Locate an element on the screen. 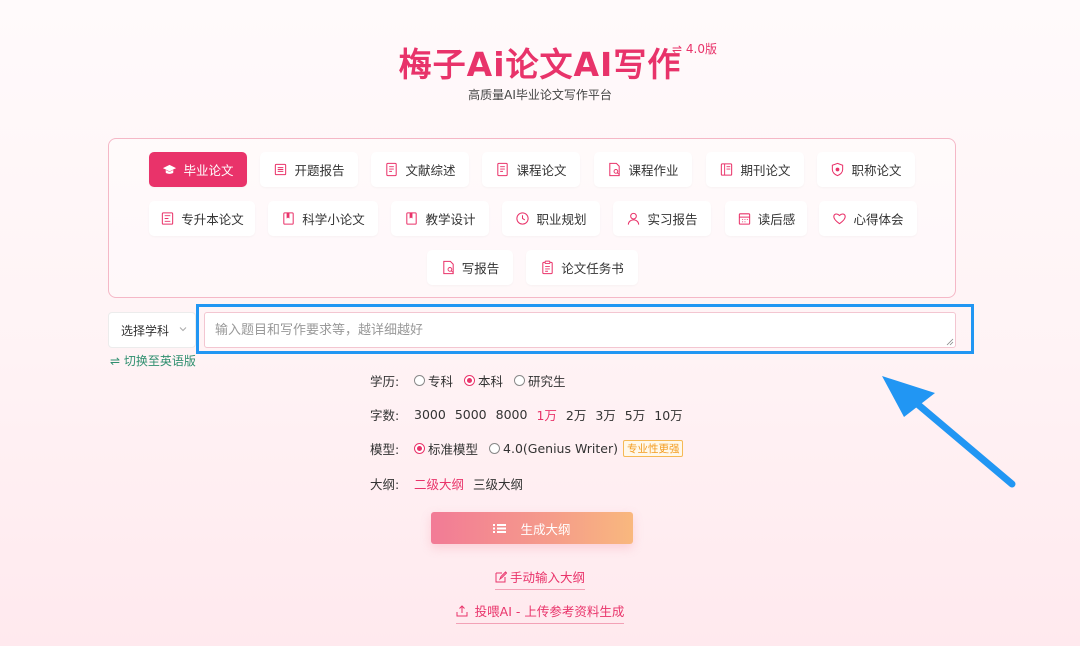  education-option-junior-college: 专科 is located at coordinates (433, 380).